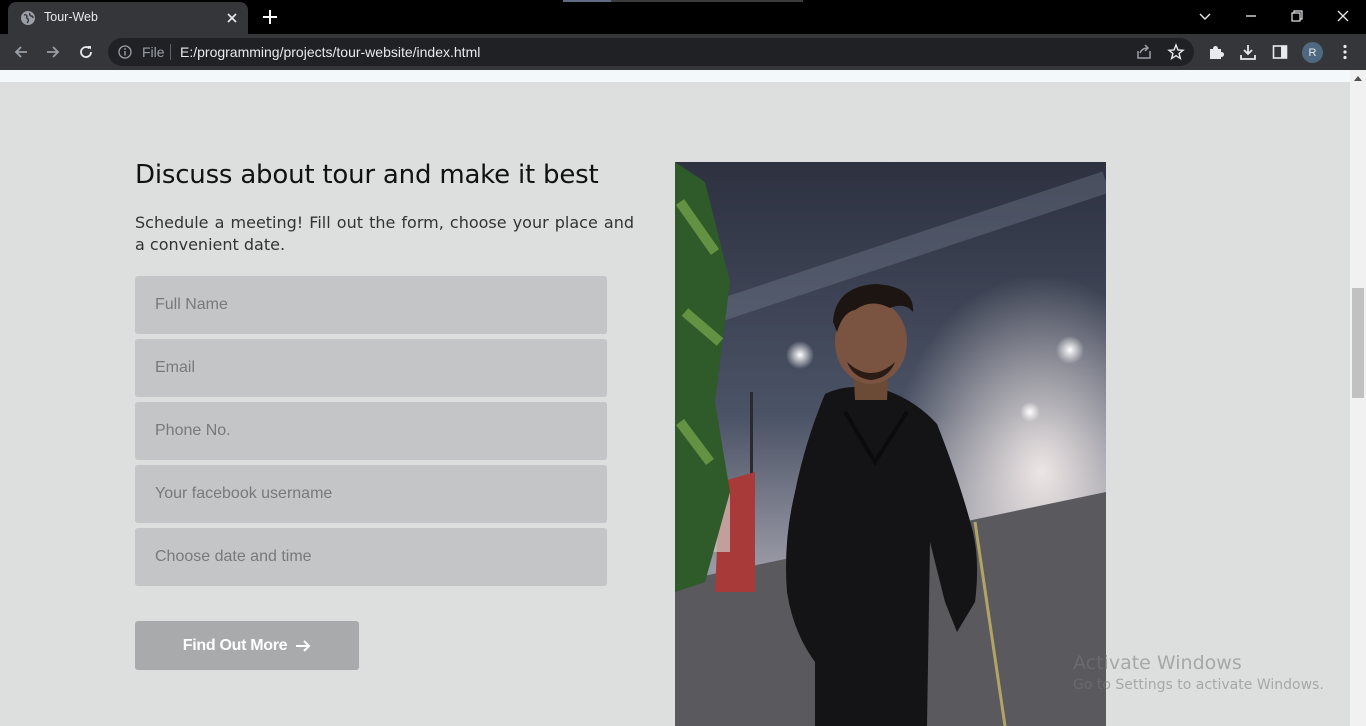  What do you see at coordinates (683, 1) in the screenshot?
I see `tab-strip-indicator` at bounding box center [683, 1].